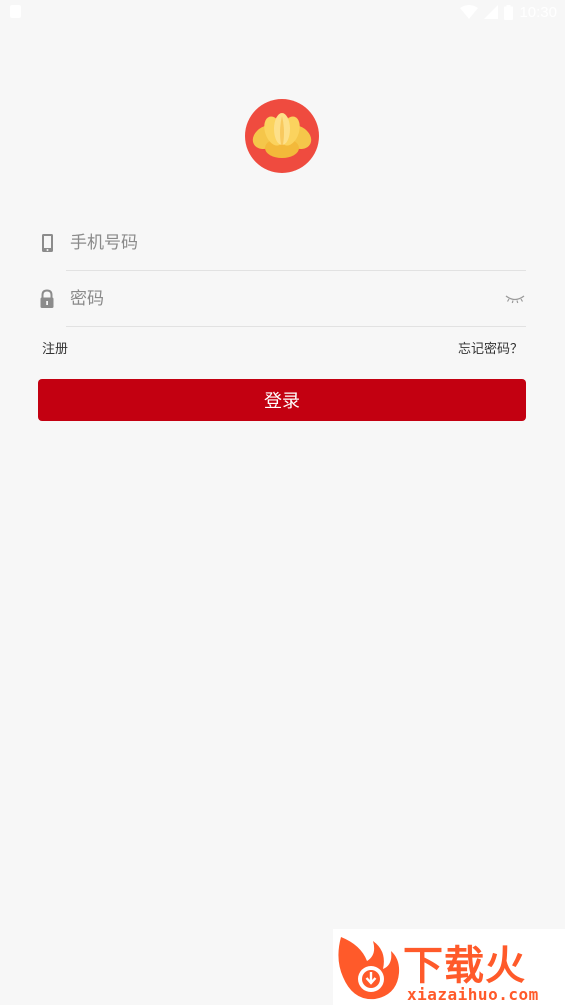 This screenshot has height=1005, width=565. What do you see at coordinates (282, 12) in the screenshot?
I see `status-bar: 10:30` at bounding box center [282, 12].